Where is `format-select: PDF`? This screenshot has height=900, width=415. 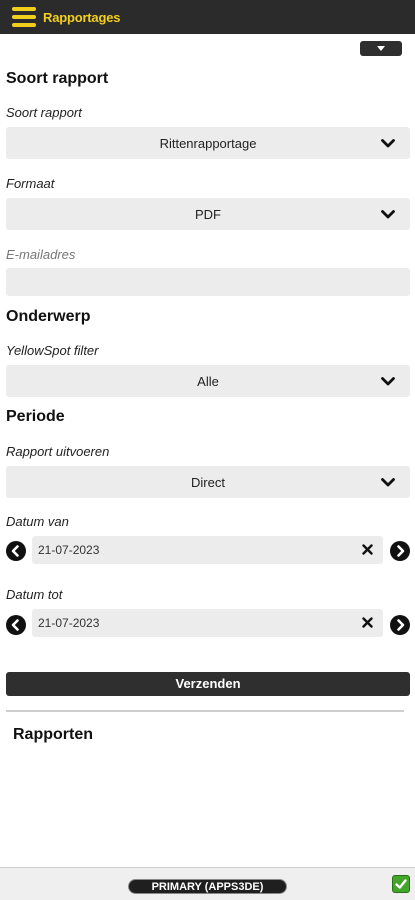 format-select: PDF is located at coordinates (208, 214).